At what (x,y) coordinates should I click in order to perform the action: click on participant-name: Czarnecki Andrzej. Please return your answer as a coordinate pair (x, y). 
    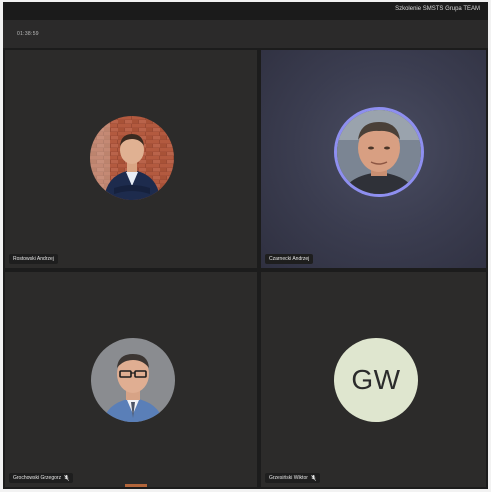
    Looking at the image, I should click on (289, 259).